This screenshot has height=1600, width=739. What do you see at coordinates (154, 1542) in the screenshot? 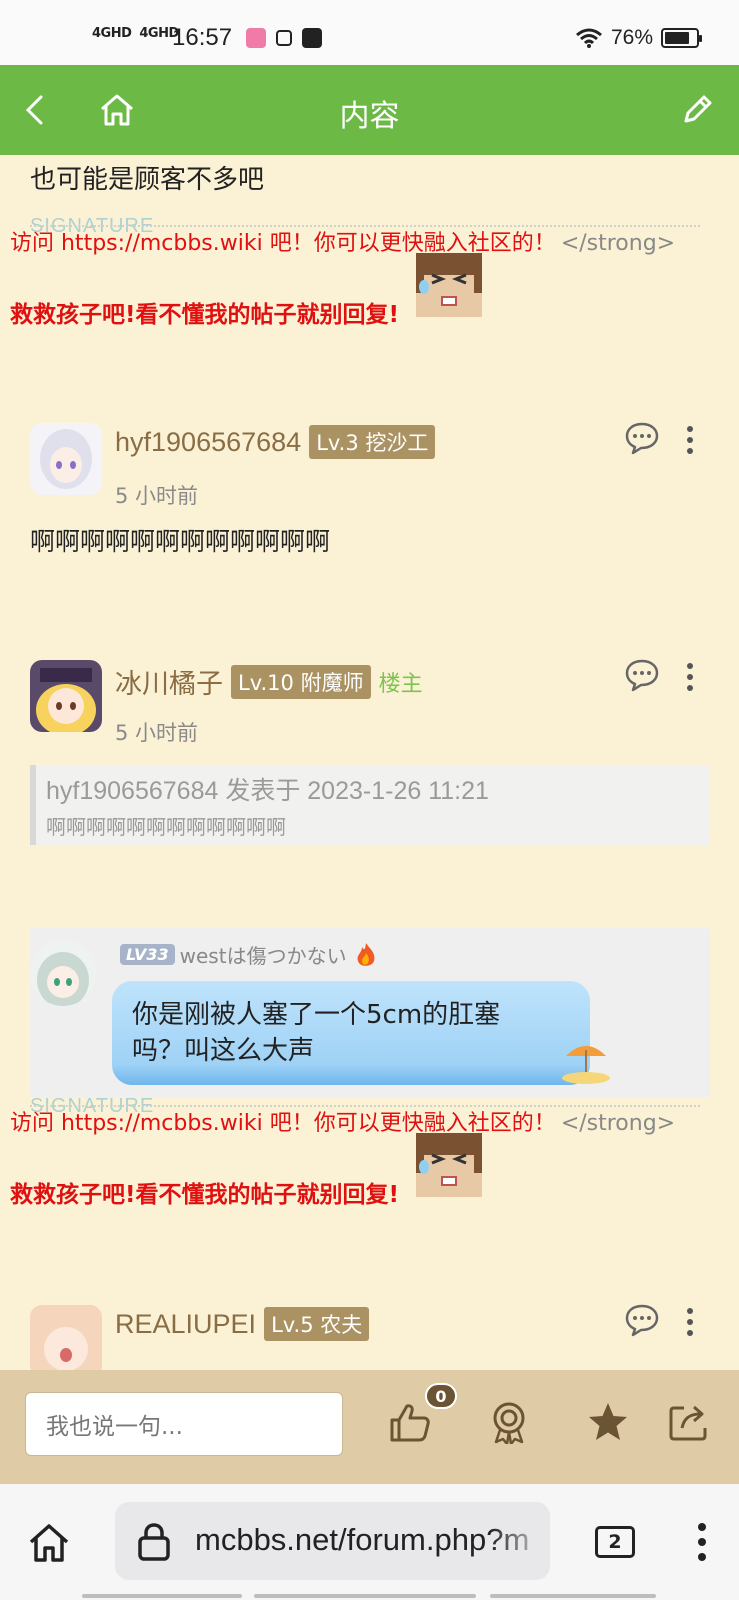
I see `lock-icon` at bounding box center [154, 1542].